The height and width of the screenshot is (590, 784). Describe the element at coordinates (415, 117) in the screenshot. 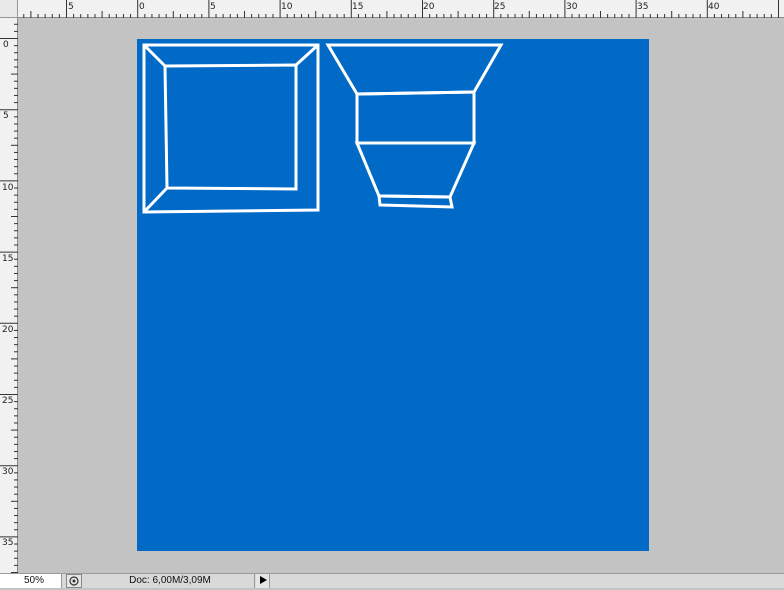

I see `cup-middle-band` at that location.